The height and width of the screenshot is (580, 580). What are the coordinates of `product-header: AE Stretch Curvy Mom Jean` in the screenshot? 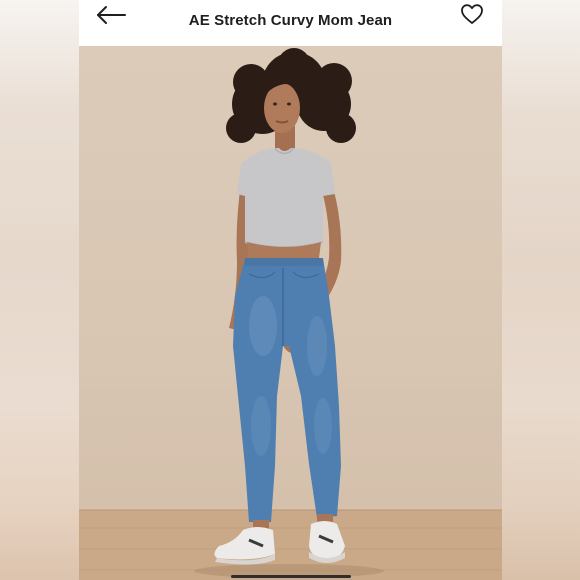 It's located at (290, 23).